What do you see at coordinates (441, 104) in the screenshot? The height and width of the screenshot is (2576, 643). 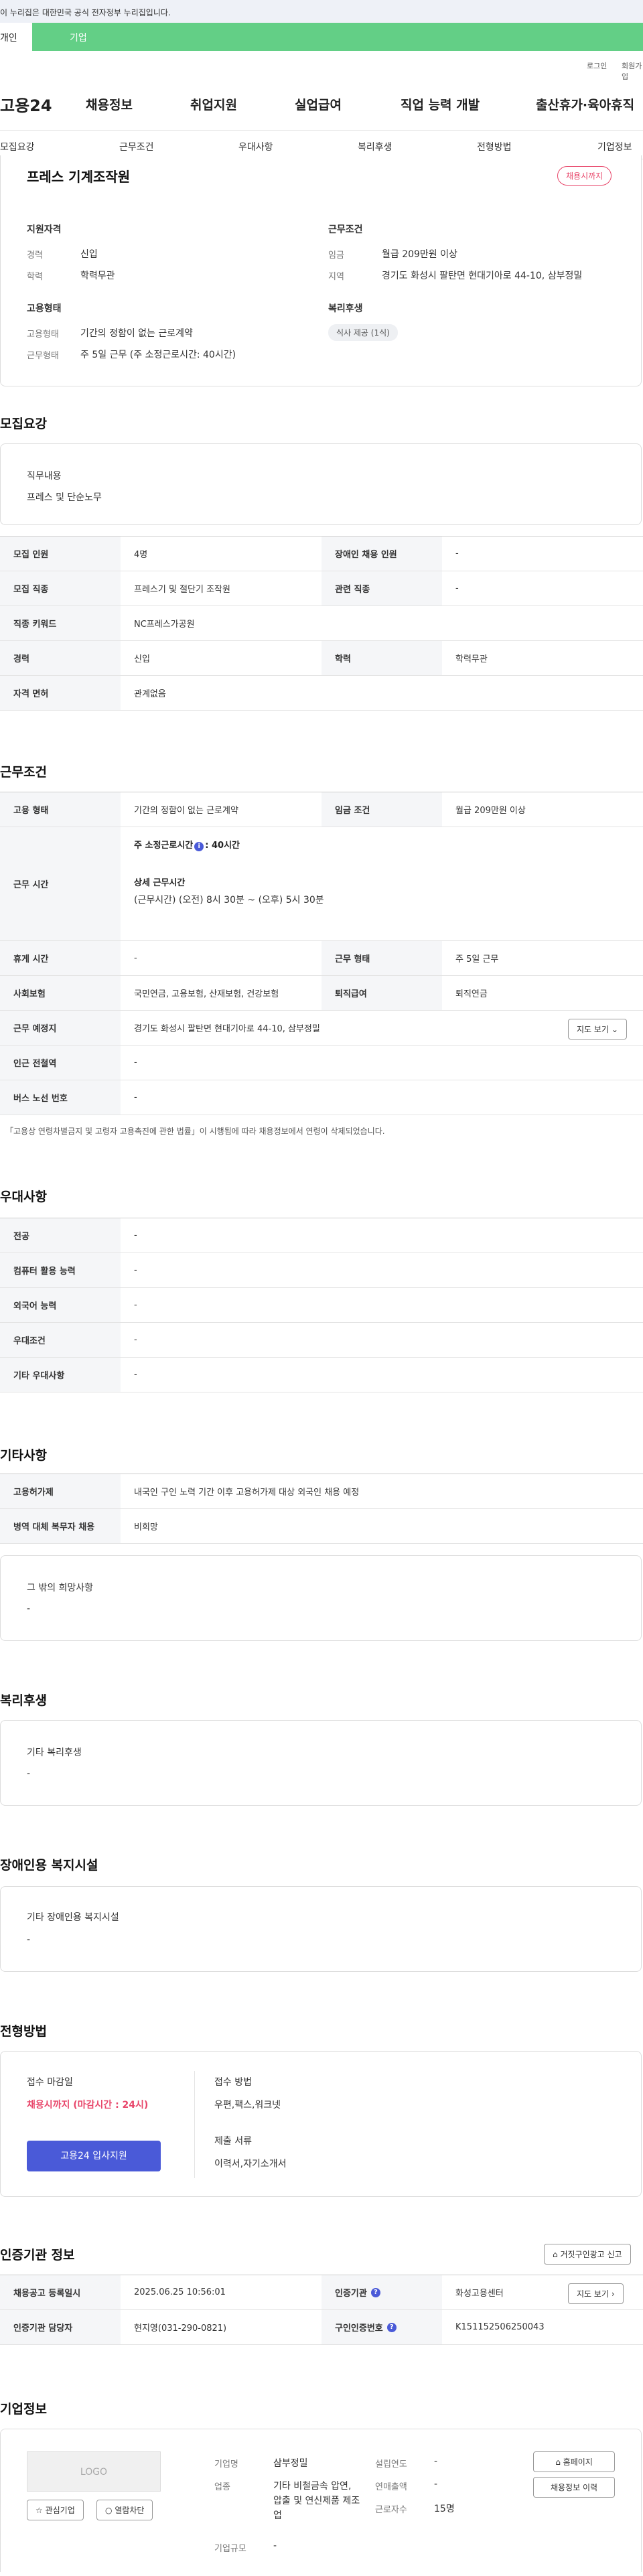 I see `gnb-vocational-training: 직업 능력 개발` at bounding box center [441, 104].